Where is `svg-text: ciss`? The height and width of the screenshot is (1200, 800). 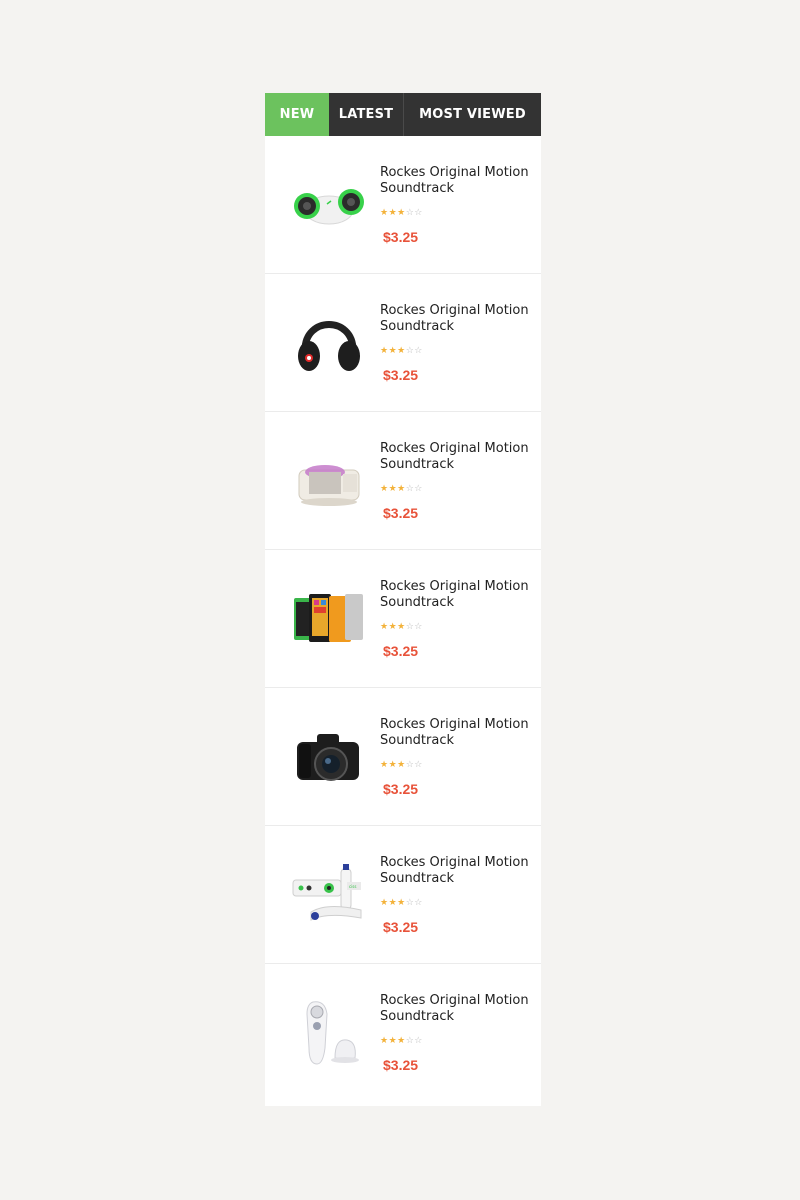 svg-text: ciss is located at coordinates (352, 886).